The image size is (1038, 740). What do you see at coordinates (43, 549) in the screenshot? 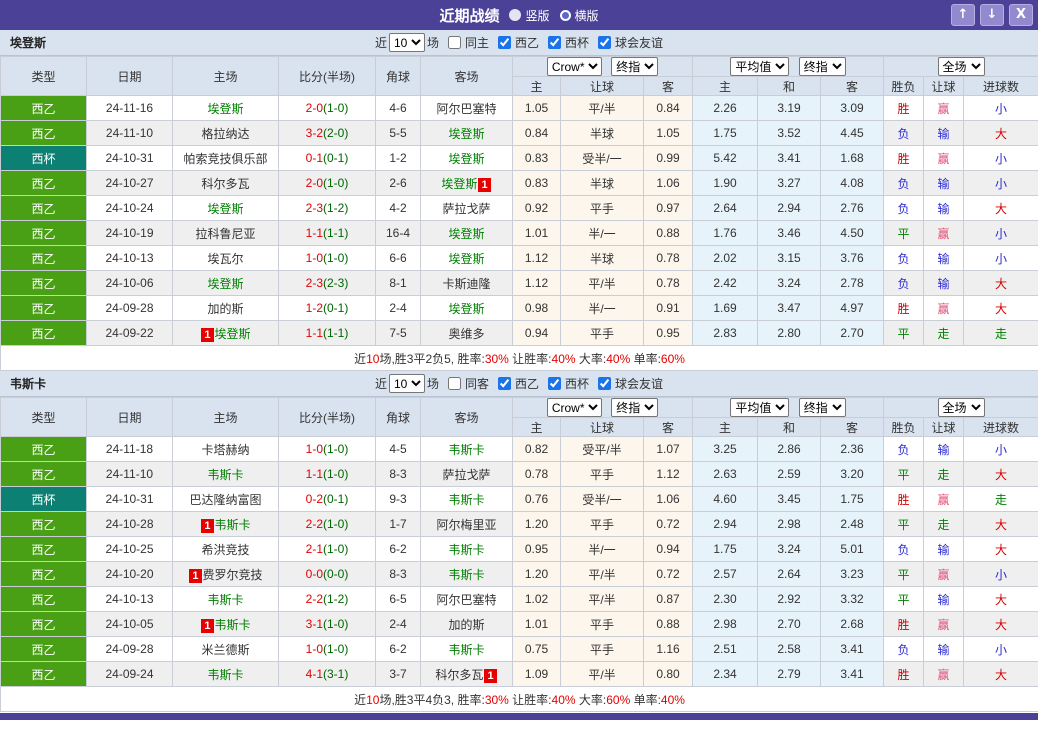
I see `match-type-cell: 西乙` at bounding box center [43, 549].